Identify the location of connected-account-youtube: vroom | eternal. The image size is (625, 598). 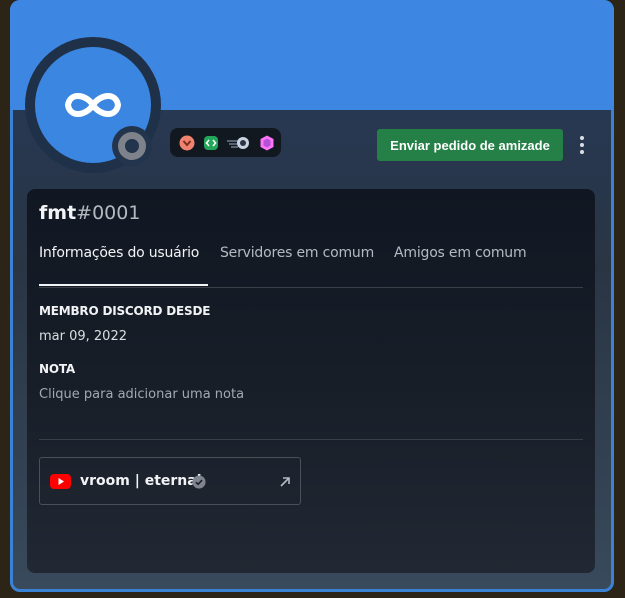
(170, 481).